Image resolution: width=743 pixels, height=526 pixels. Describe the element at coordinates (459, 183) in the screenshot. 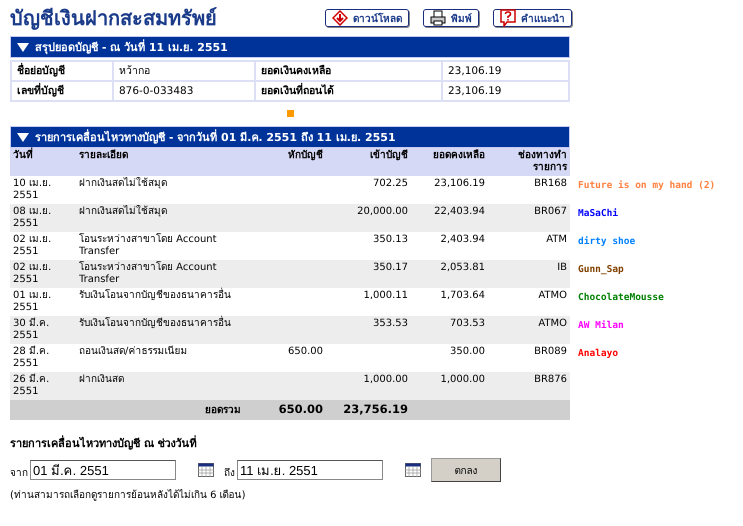

I see `balance-cell: 23,106.19` at that location.